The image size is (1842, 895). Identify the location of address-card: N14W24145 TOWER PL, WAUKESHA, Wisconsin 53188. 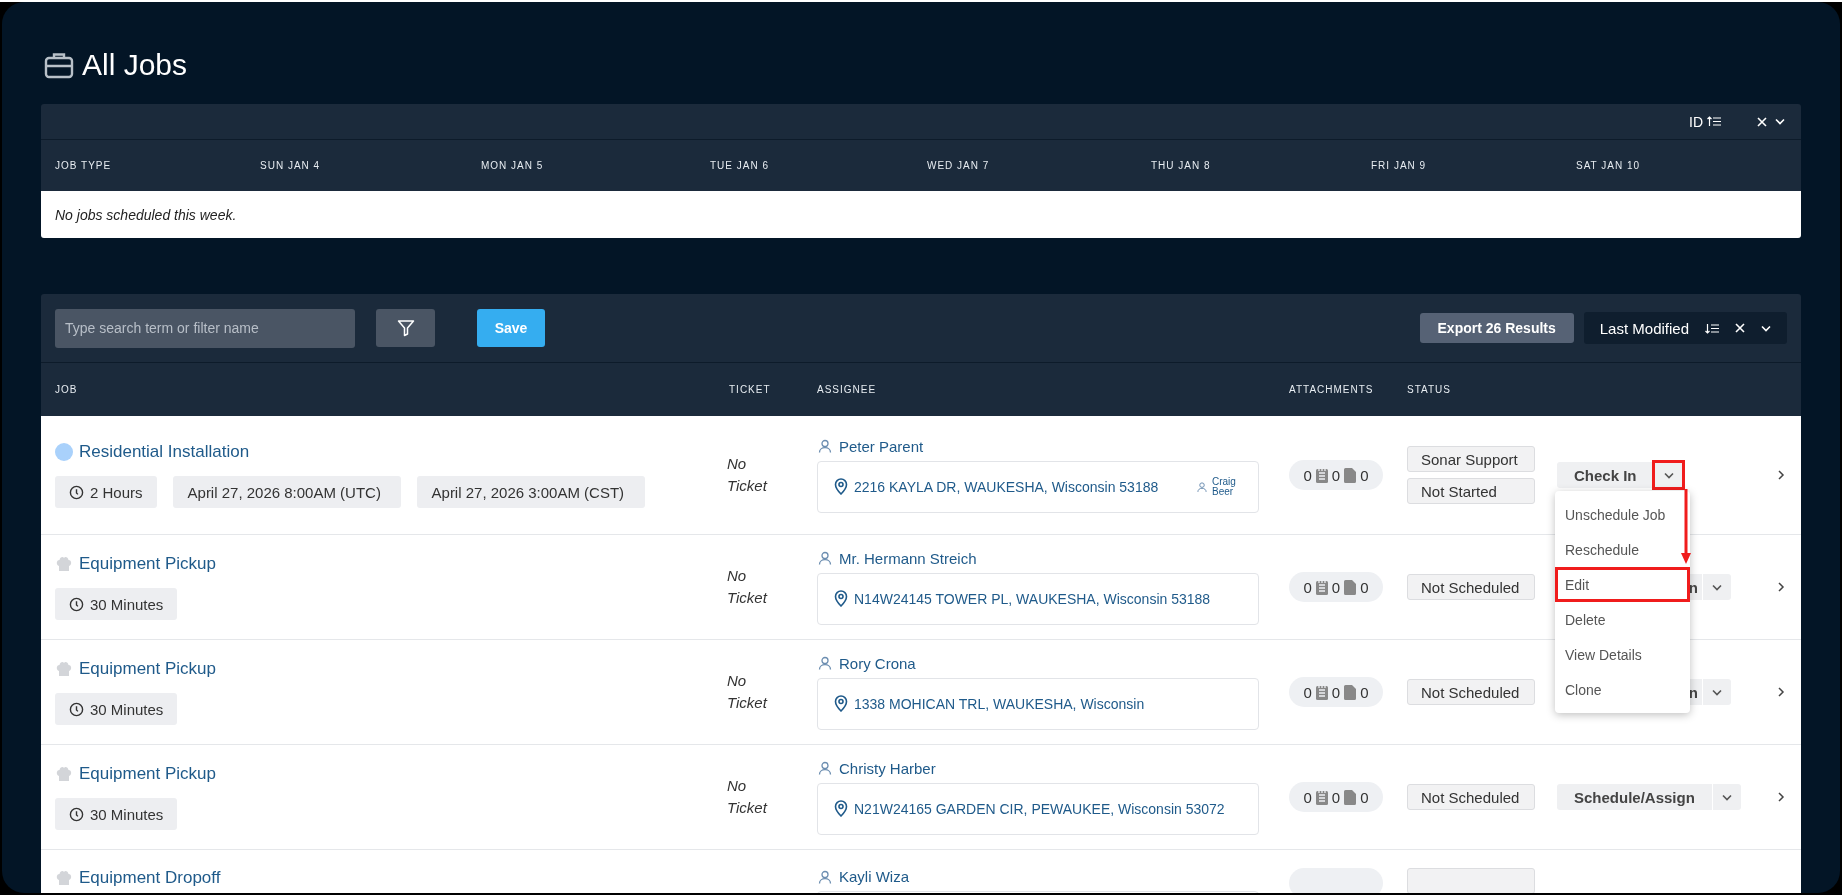
(1038, 598).